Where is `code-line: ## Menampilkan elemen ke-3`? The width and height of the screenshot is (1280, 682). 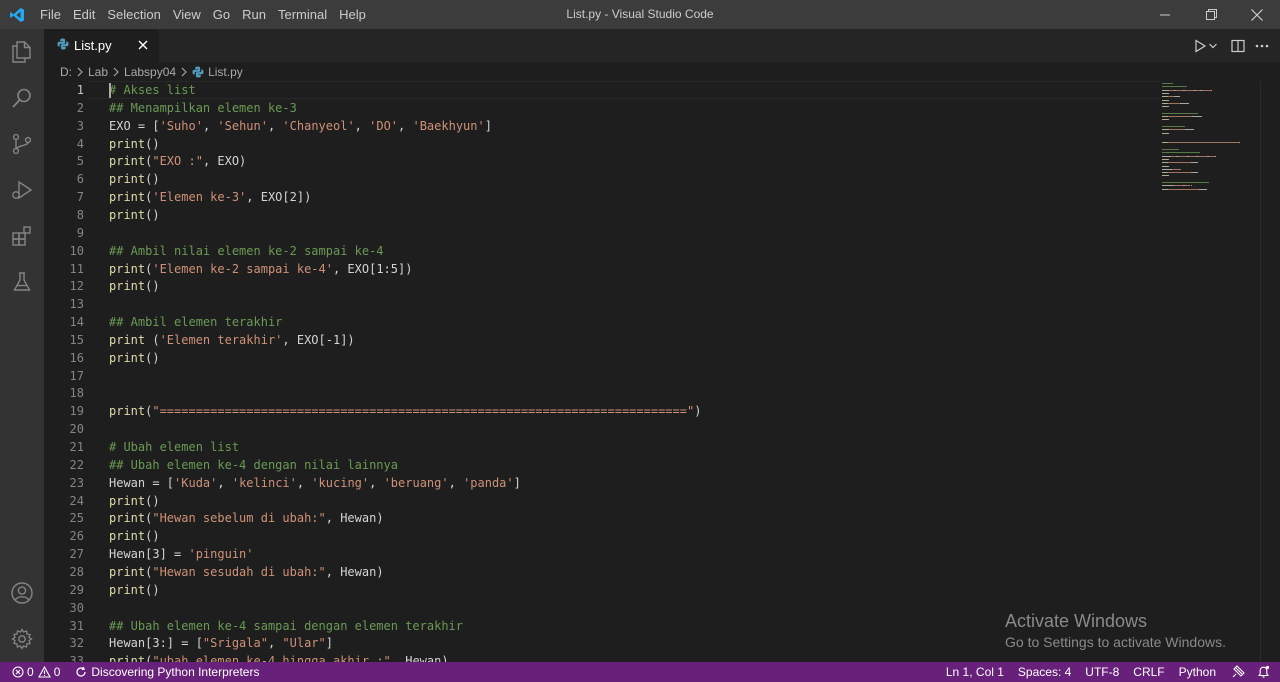
code-line: ## Menampilkan elemen ke-3 is located at coordinates (203, 108).